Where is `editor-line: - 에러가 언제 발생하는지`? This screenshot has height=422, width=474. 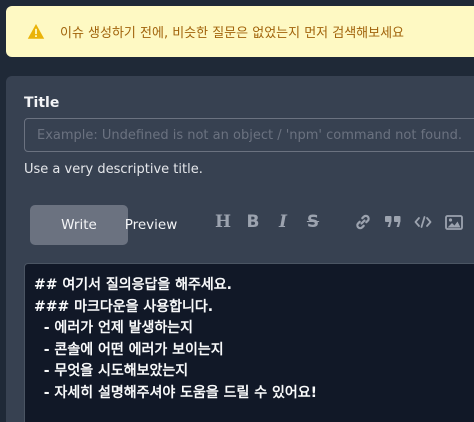
editor-line: - 에러가 언제 발생하는지 is located at coordinates (113, 328).